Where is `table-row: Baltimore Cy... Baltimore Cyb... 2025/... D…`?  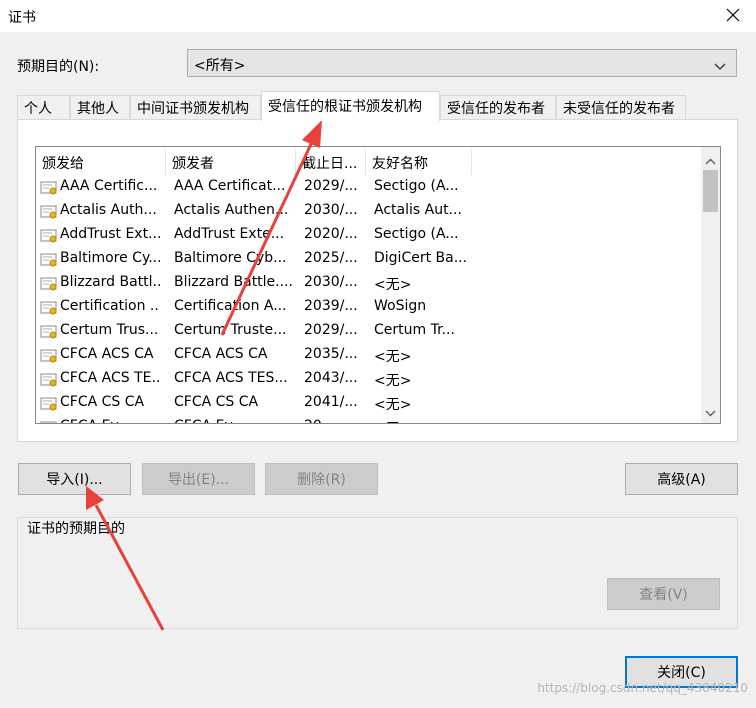 table-row: Baltimore Cy... Baltimore Cyb... 2025/... D… is located at coordinates (366, 259).